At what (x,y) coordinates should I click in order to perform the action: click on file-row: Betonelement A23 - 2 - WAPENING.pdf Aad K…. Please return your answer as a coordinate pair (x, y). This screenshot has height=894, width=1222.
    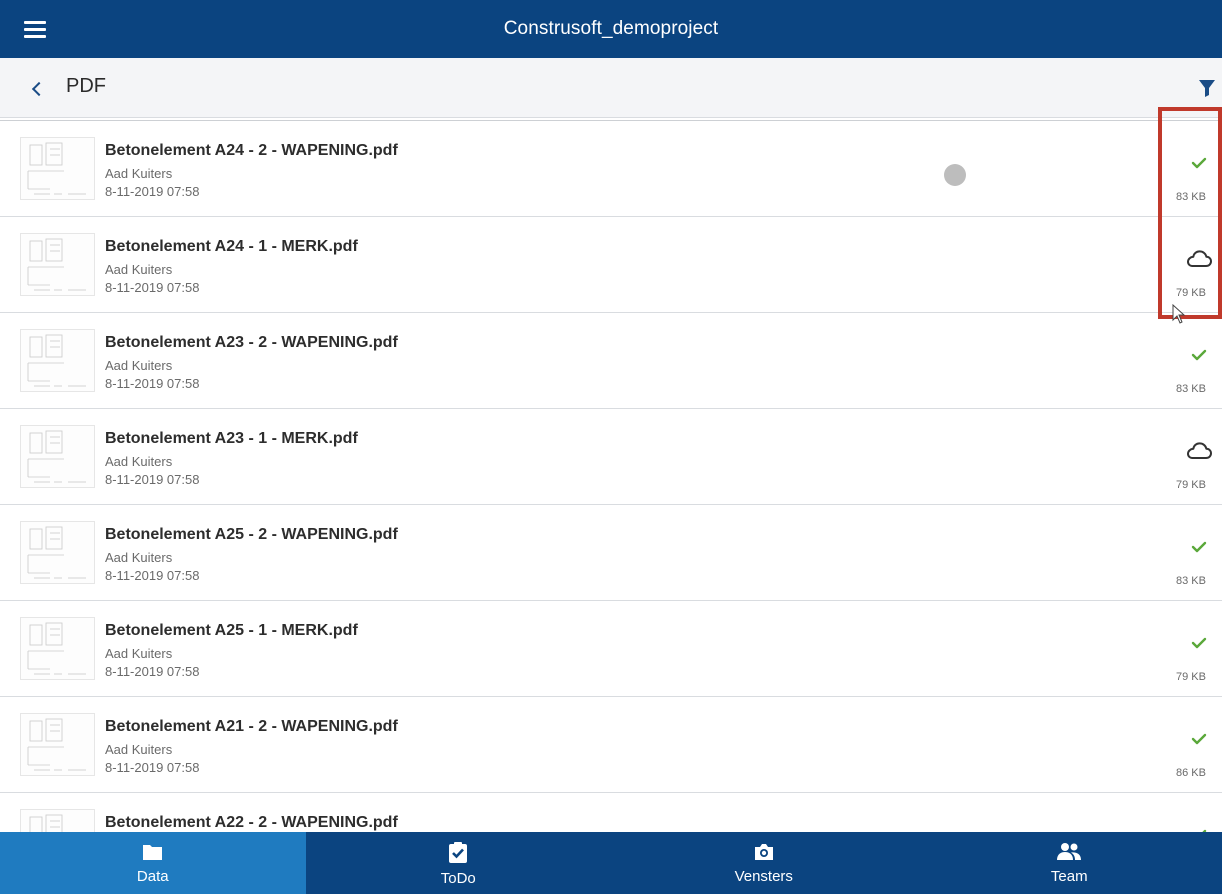
    Looking at the image, I should click on (611, 361).